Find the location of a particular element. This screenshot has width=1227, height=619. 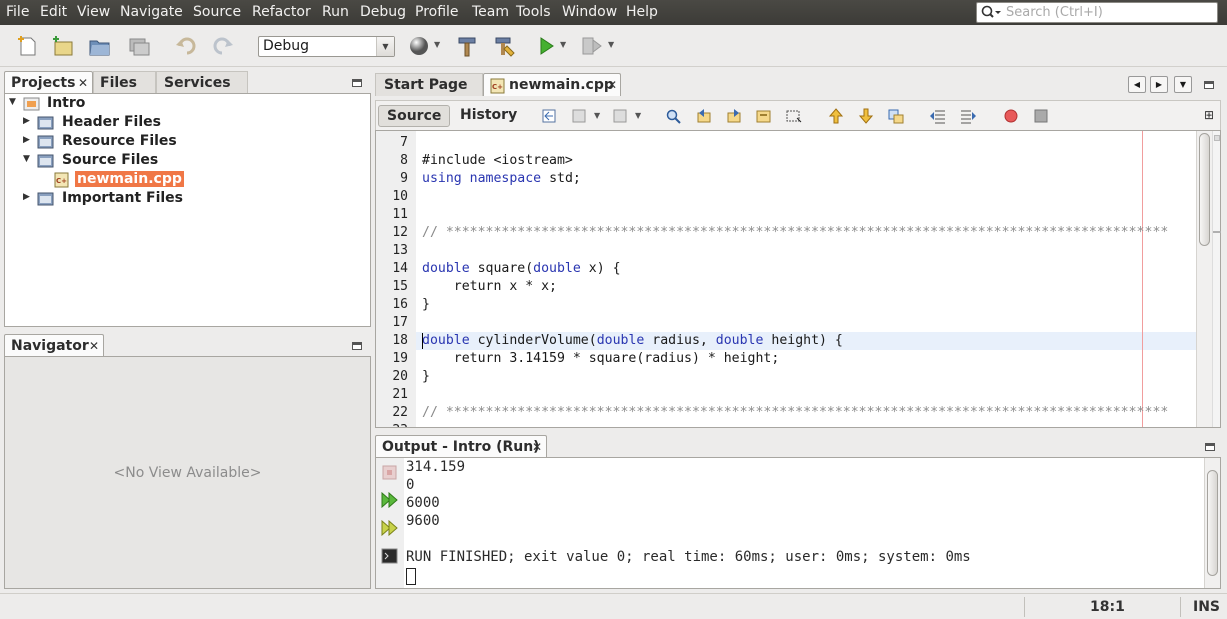

code-keyword: double is located at coordinates (557, 268).